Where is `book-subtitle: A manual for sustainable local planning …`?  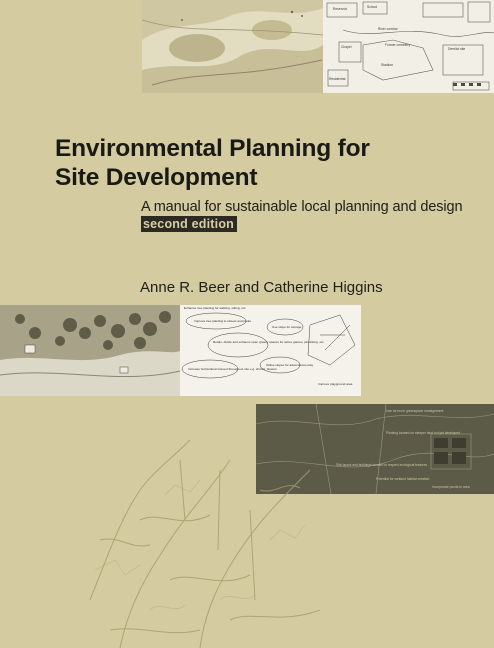 book-subtitle: A manual for sustainable local planning … is located at coordinates (302, 207).